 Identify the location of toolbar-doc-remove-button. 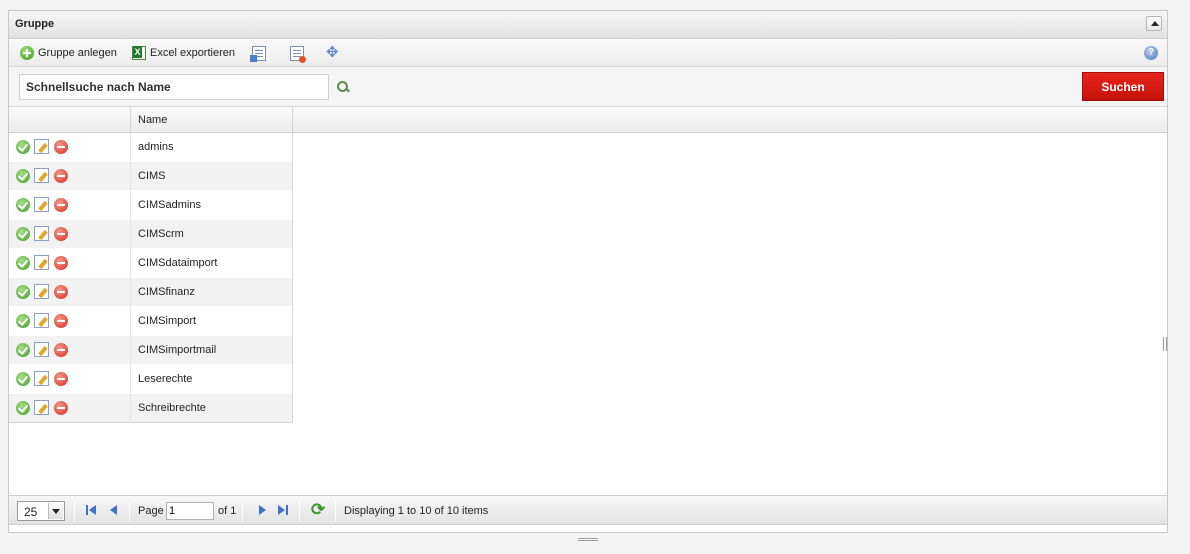
(298, 53).